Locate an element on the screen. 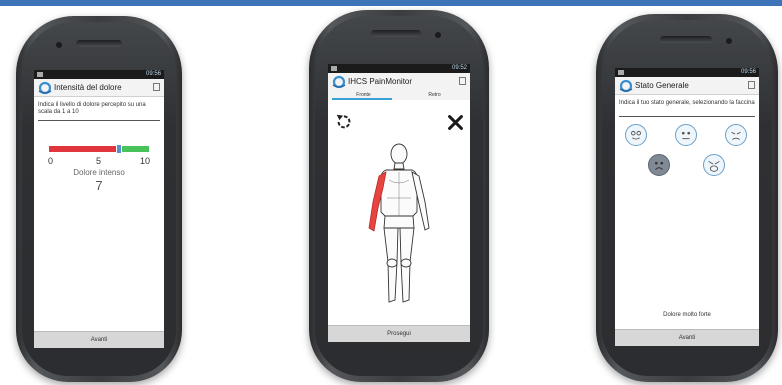 The height and width of the screenshot is (385, 782). tab-back: Retro is located at coordinates (434, 95).